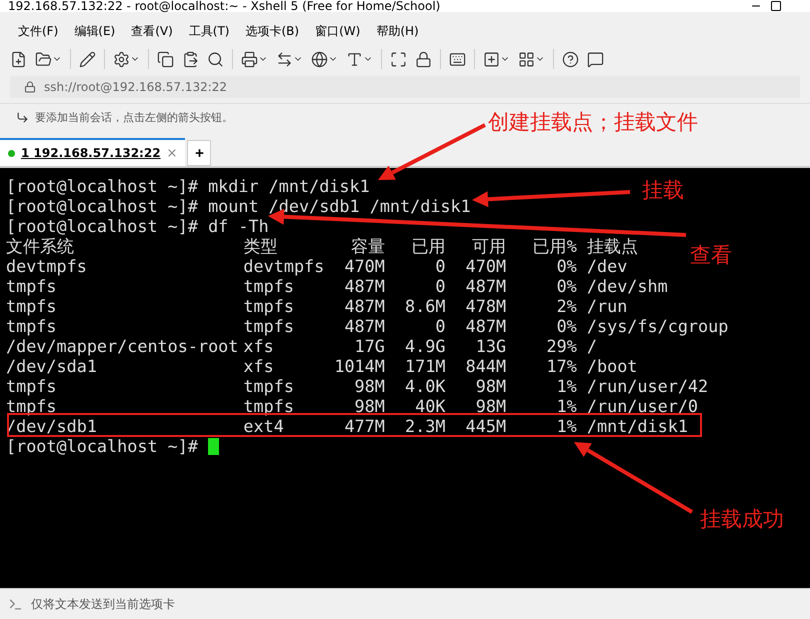  I want to click on annotation: 挂载成功, so click(742, 519).